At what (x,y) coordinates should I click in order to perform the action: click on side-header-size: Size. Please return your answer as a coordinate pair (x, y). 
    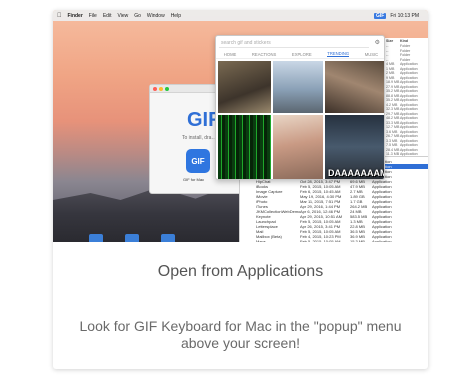
    Looking at the image, I should click on (390, 41).